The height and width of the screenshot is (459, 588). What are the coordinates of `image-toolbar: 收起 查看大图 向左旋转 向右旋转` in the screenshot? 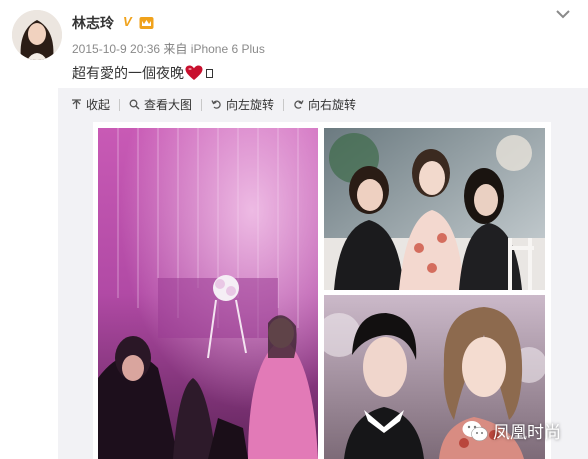 It's located at (213, 104).